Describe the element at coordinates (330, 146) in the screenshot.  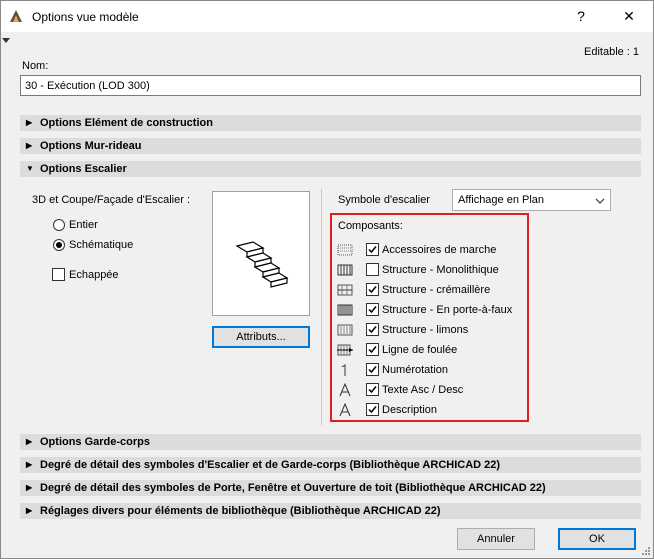
I see `section-options-mur-rideau: ▶ Options Mur-rideau` at that location.